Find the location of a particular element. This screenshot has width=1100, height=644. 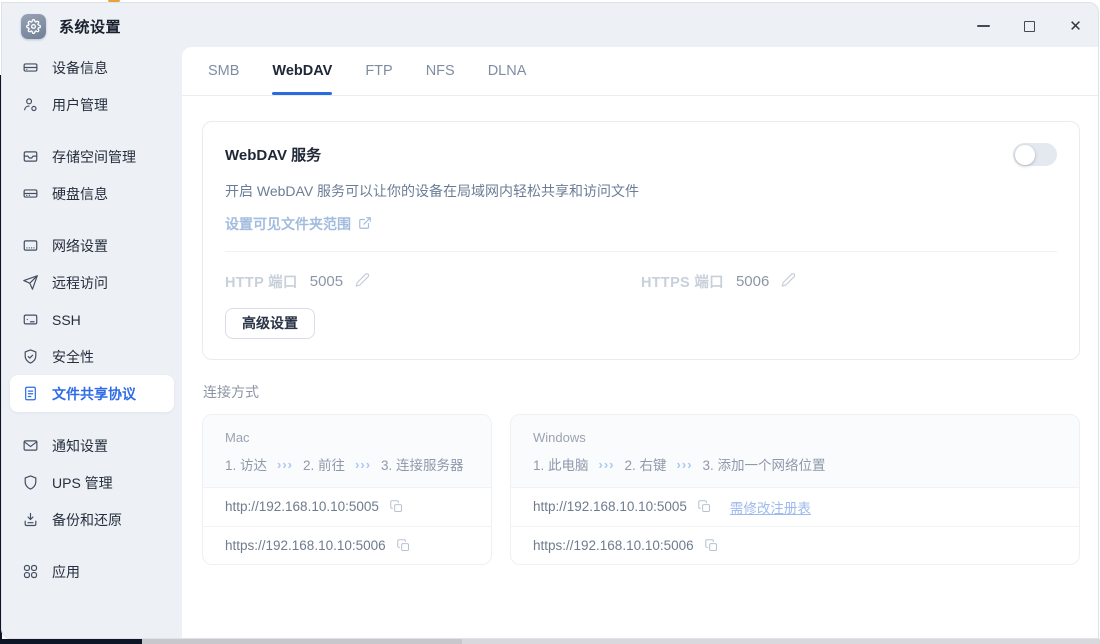

url-row: https://192.168.10.10:5006 is located at coordinates (347, 545).